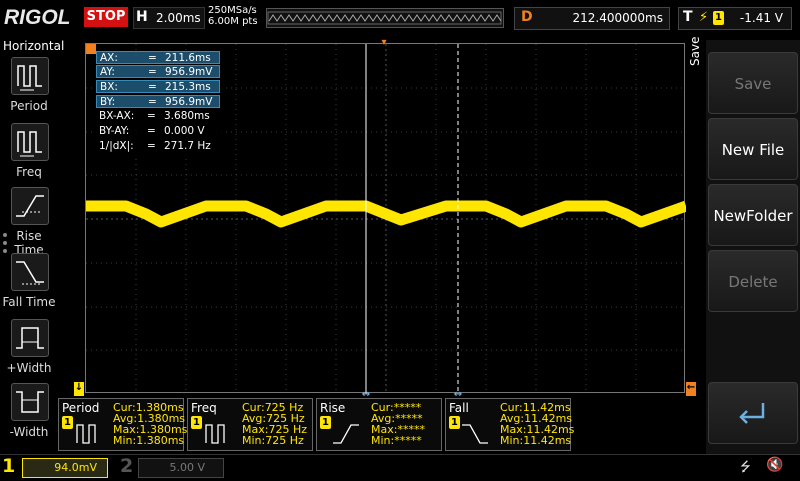  Describe the element at coordinates (158, 57) in the screenshot. I see `cursor-row-ax: AX: = 211.6ms` at that location.